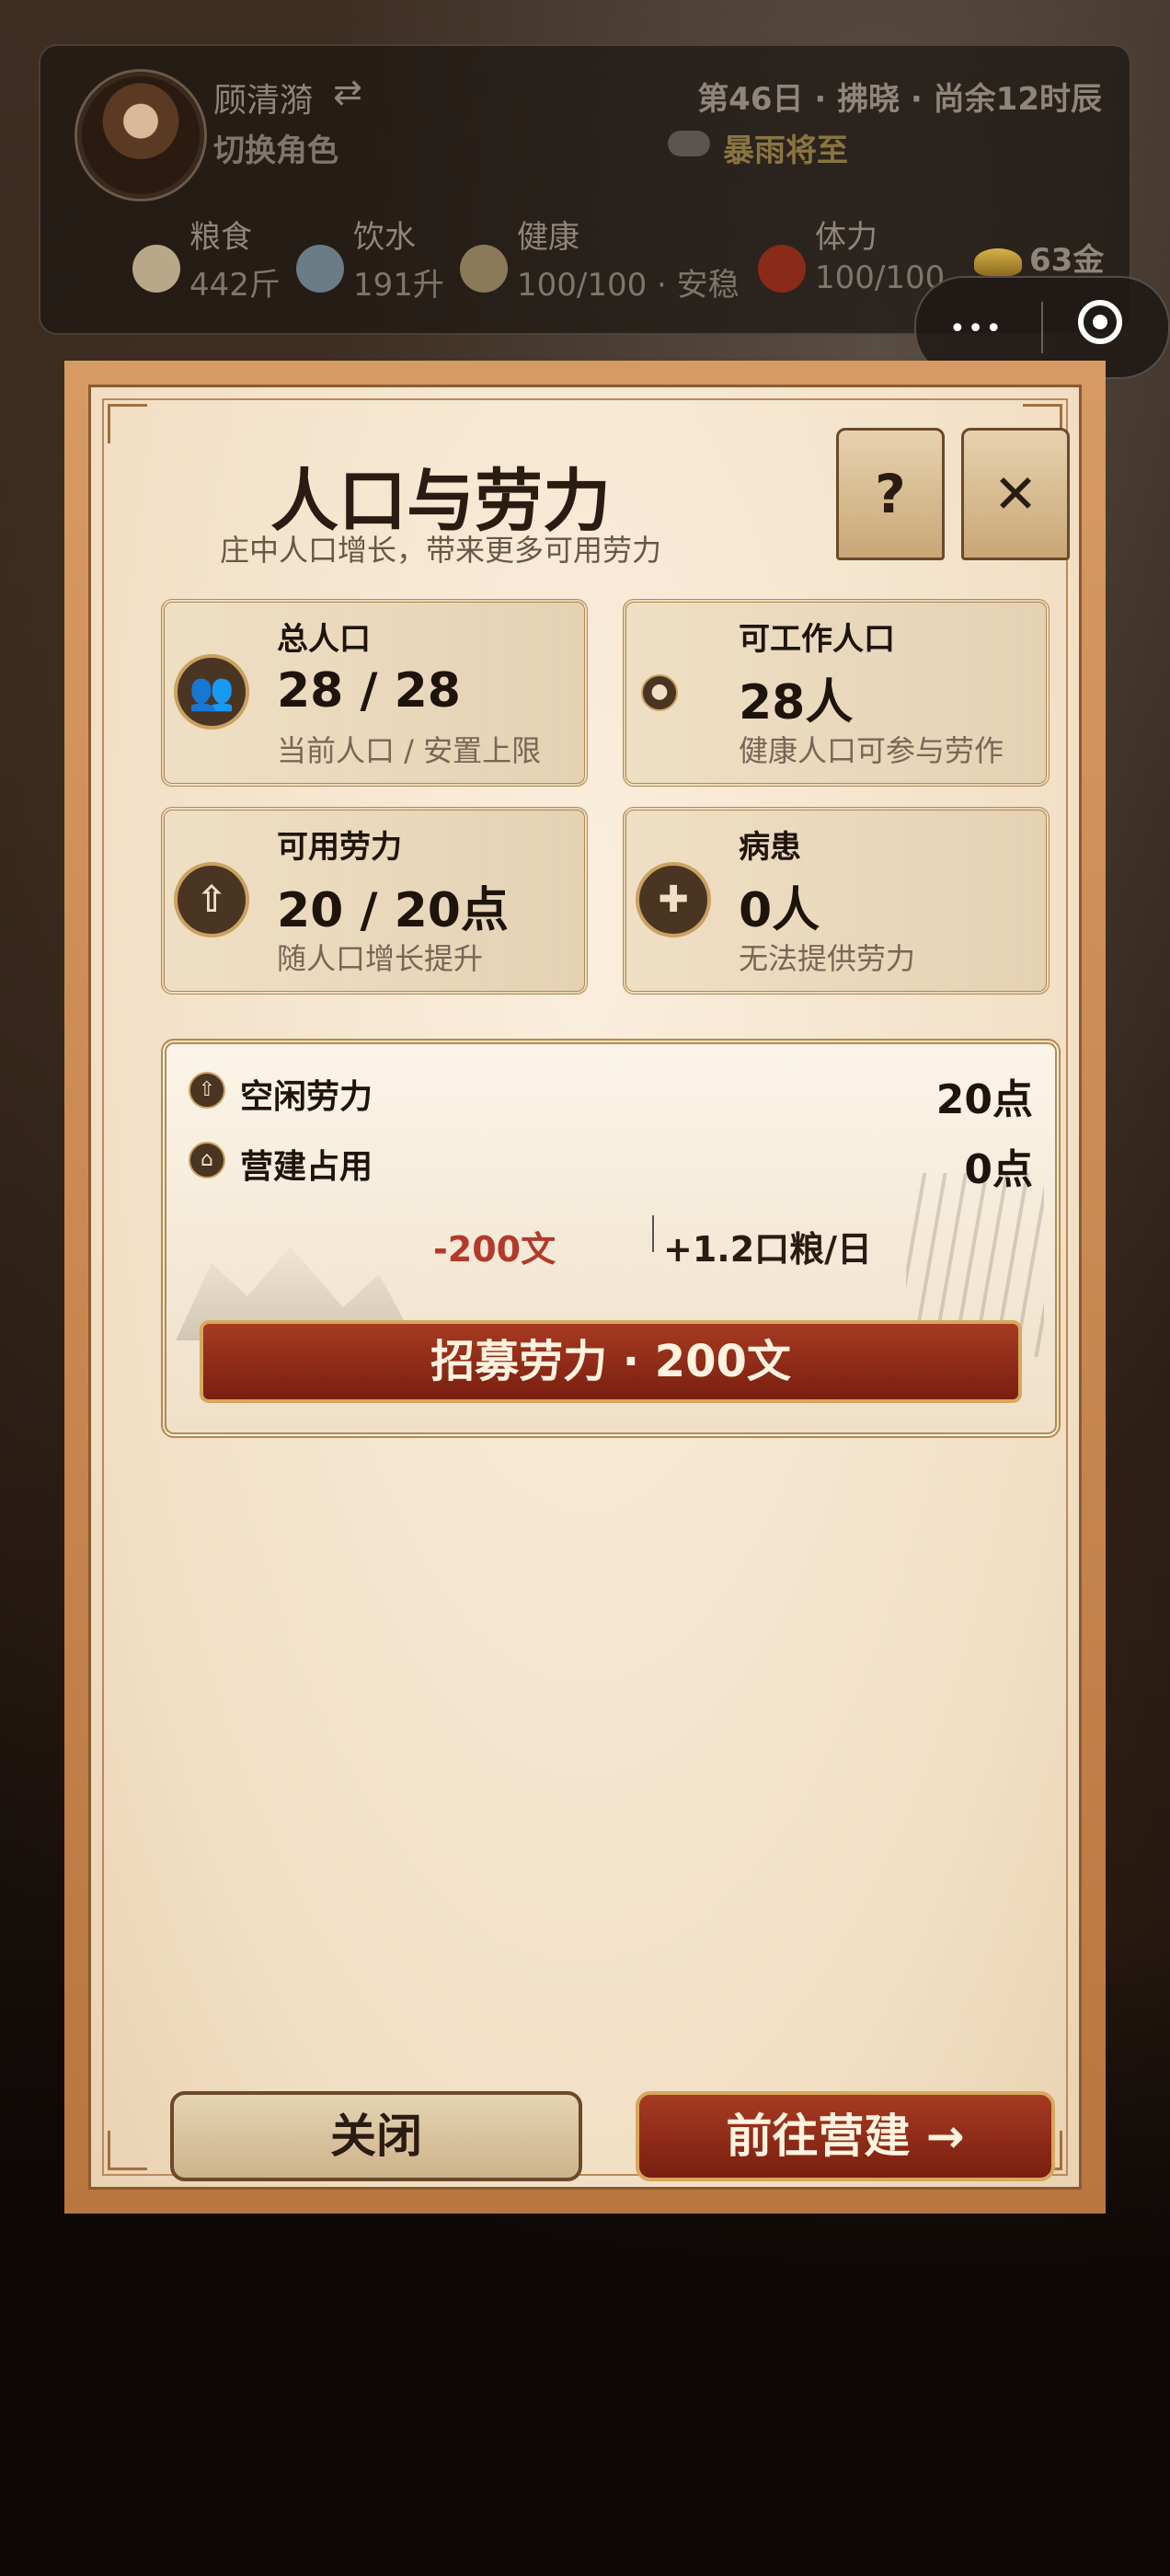 This screenshot has height=2576, width=1170. What do you see at coordinates (998, 1169) in the screenshot?
I see `construction-labor-value: 0点` at bounding box center [998, 1169].